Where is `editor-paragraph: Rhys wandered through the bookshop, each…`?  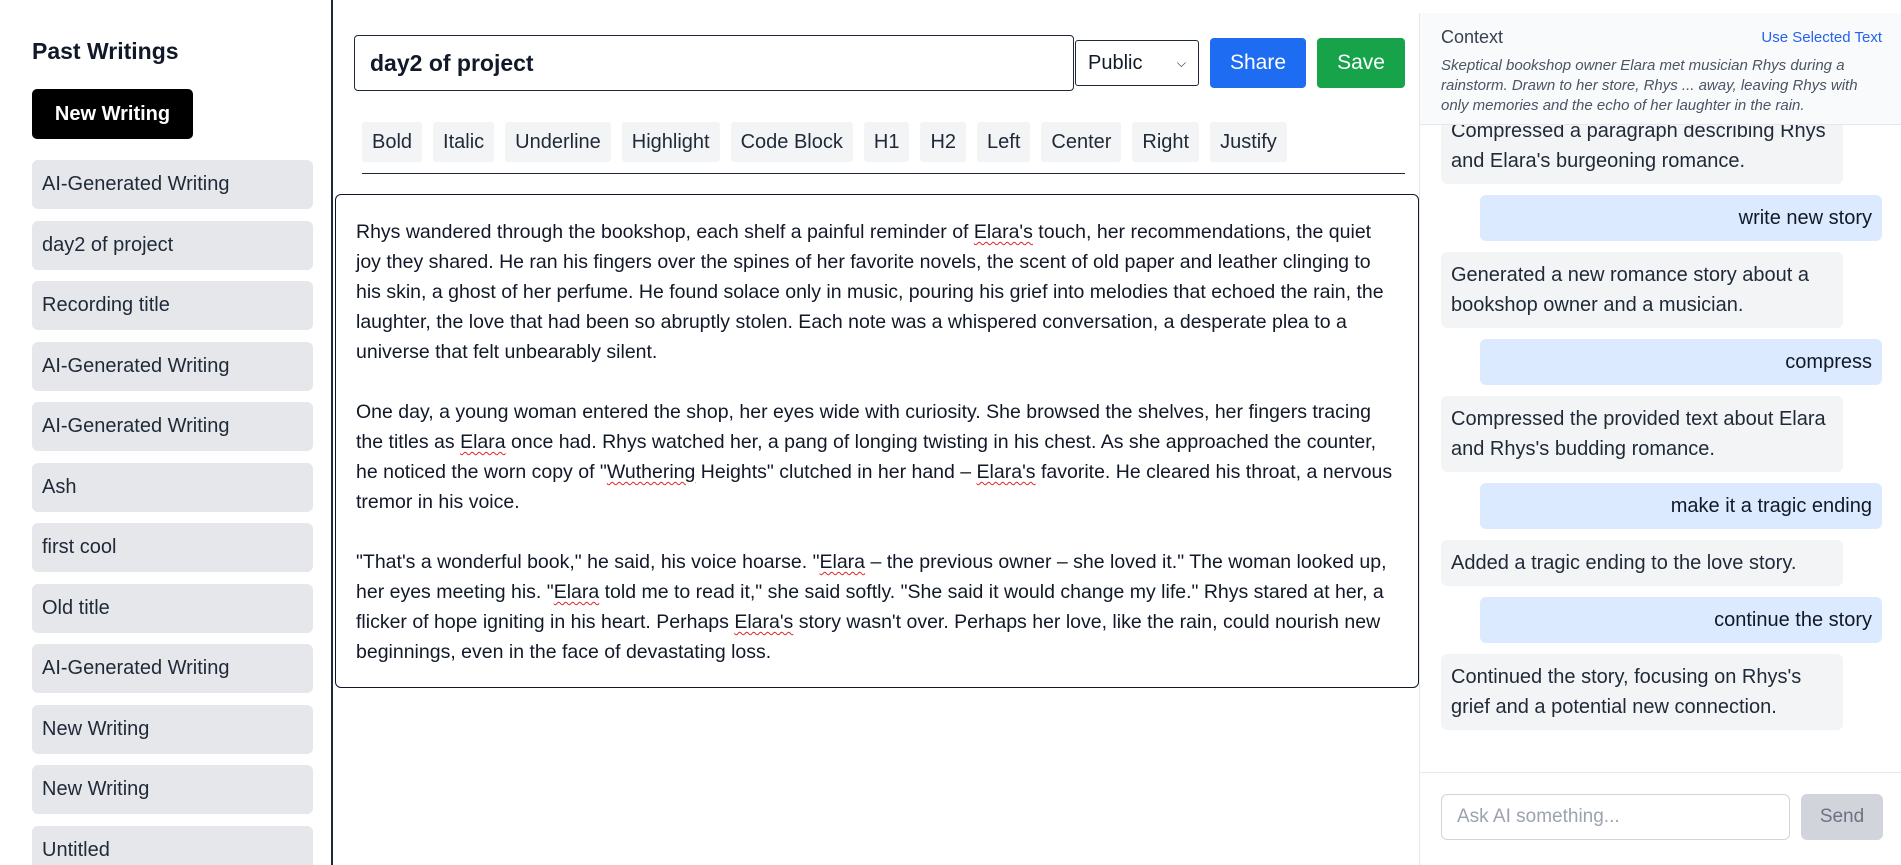
editor-paragraph: Rhys wandered through the bookshop, each… is located at coordinates (877, 292).